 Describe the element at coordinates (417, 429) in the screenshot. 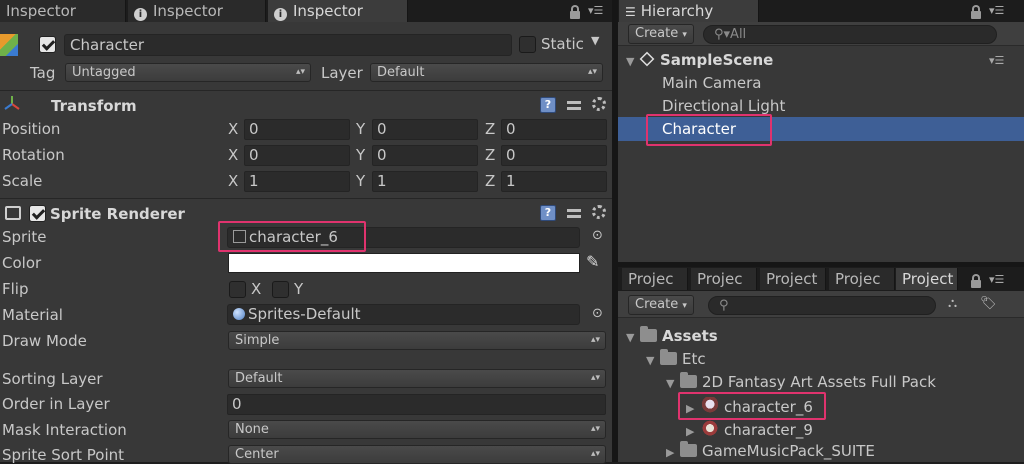

I see `mask-interaction-dropdown: None ▴▾` at that location.